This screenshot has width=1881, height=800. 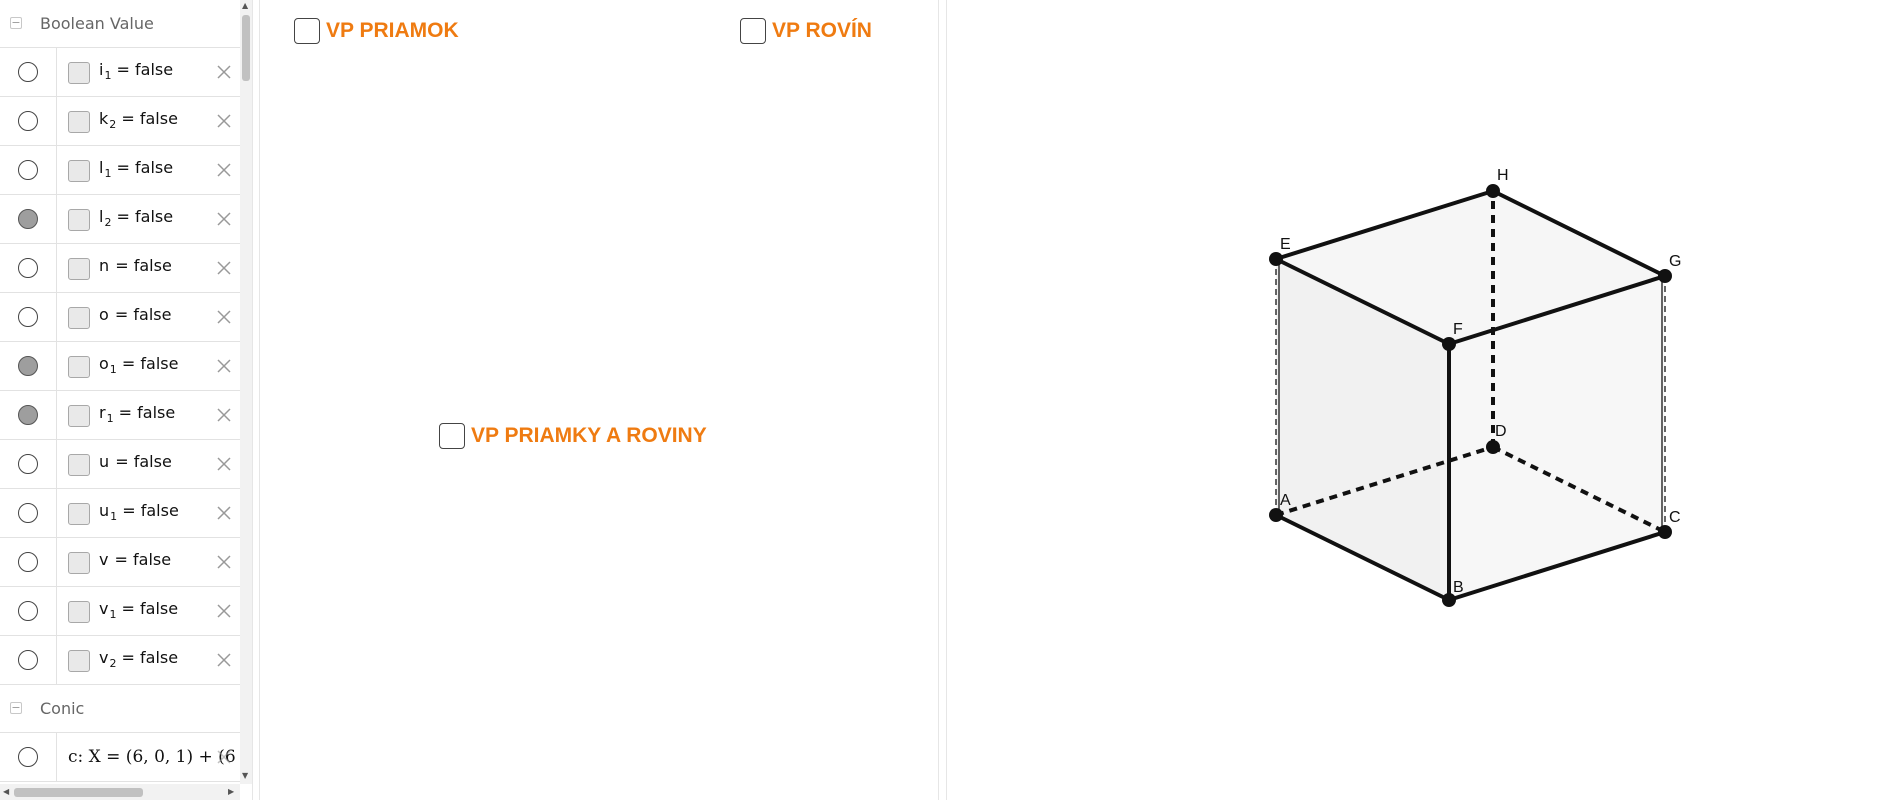 I want to click on algebra-item-row: o1 = false, so click(x=120, y=366).